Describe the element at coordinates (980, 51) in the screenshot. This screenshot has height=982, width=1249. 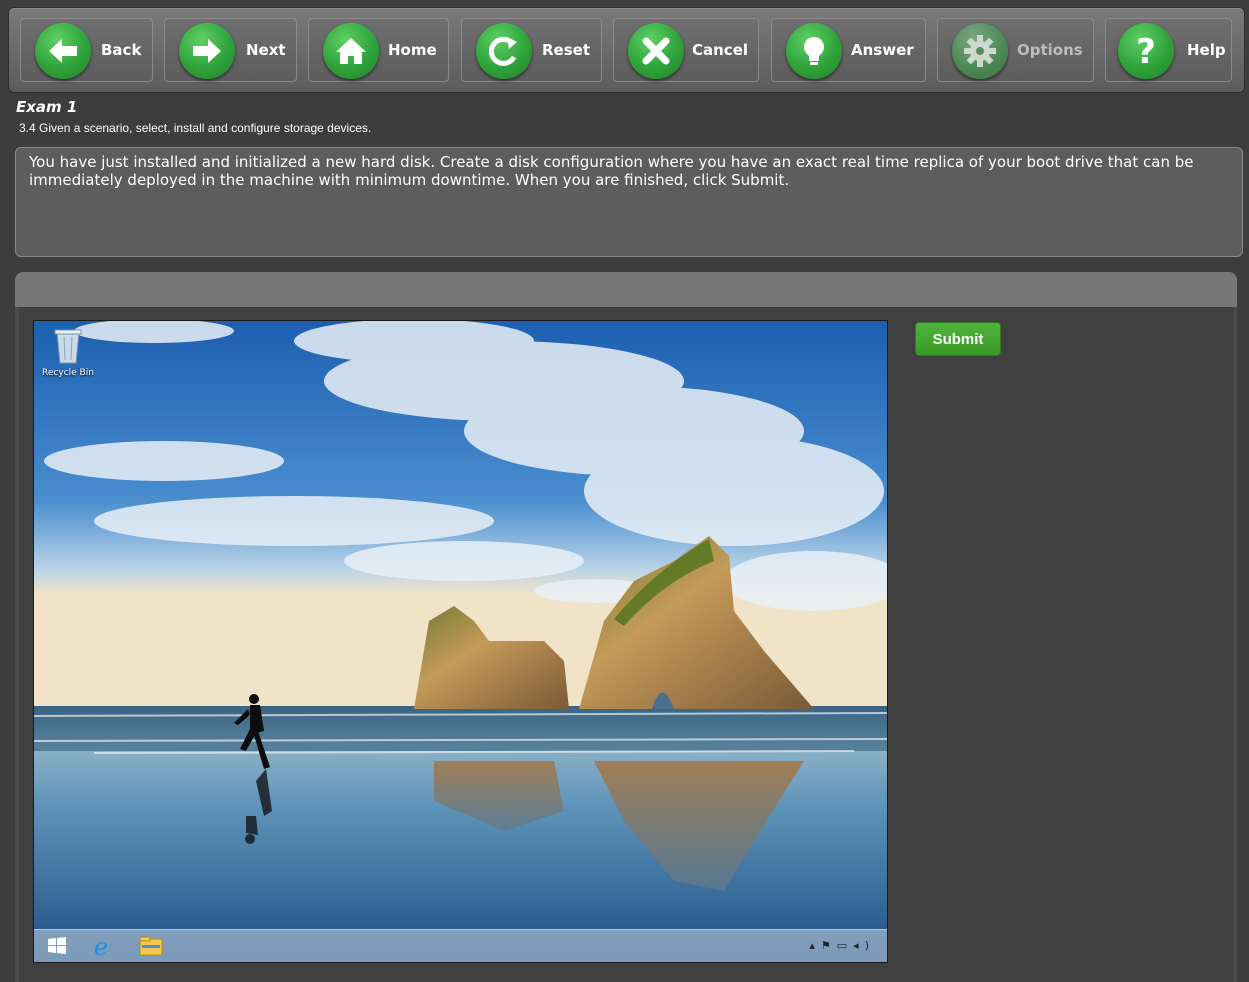
I see `gear-icon` at that location.